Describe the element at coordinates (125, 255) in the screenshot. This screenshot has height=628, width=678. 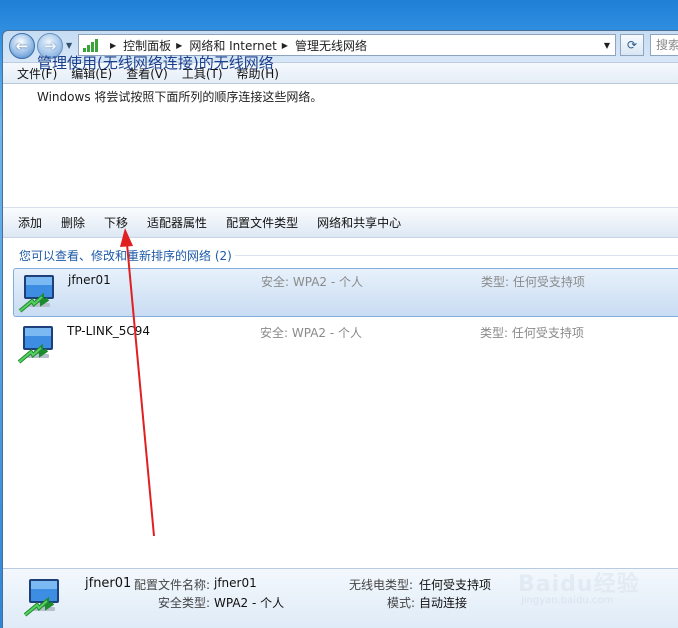
I see `group-header: 您可以查看、修改和重新排序的网络 (2)` at that location.